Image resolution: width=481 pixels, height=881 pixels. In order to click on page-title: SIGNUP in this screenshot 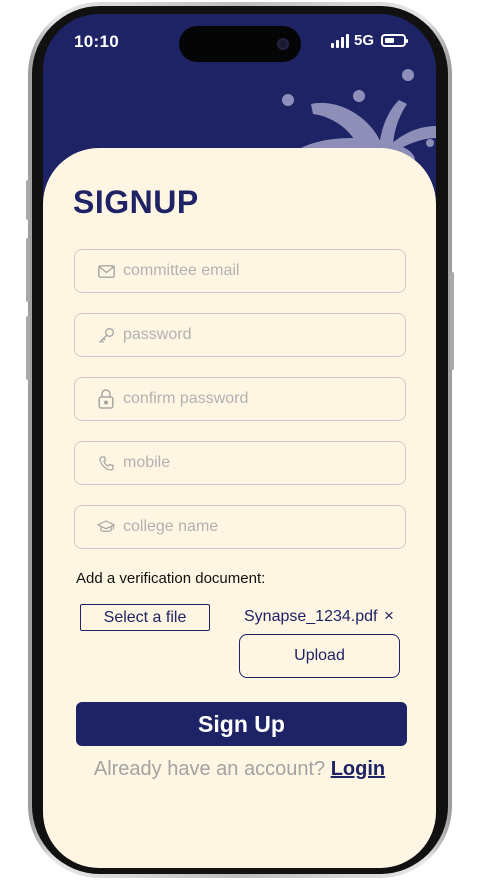, I will do `click(136, 202)`.